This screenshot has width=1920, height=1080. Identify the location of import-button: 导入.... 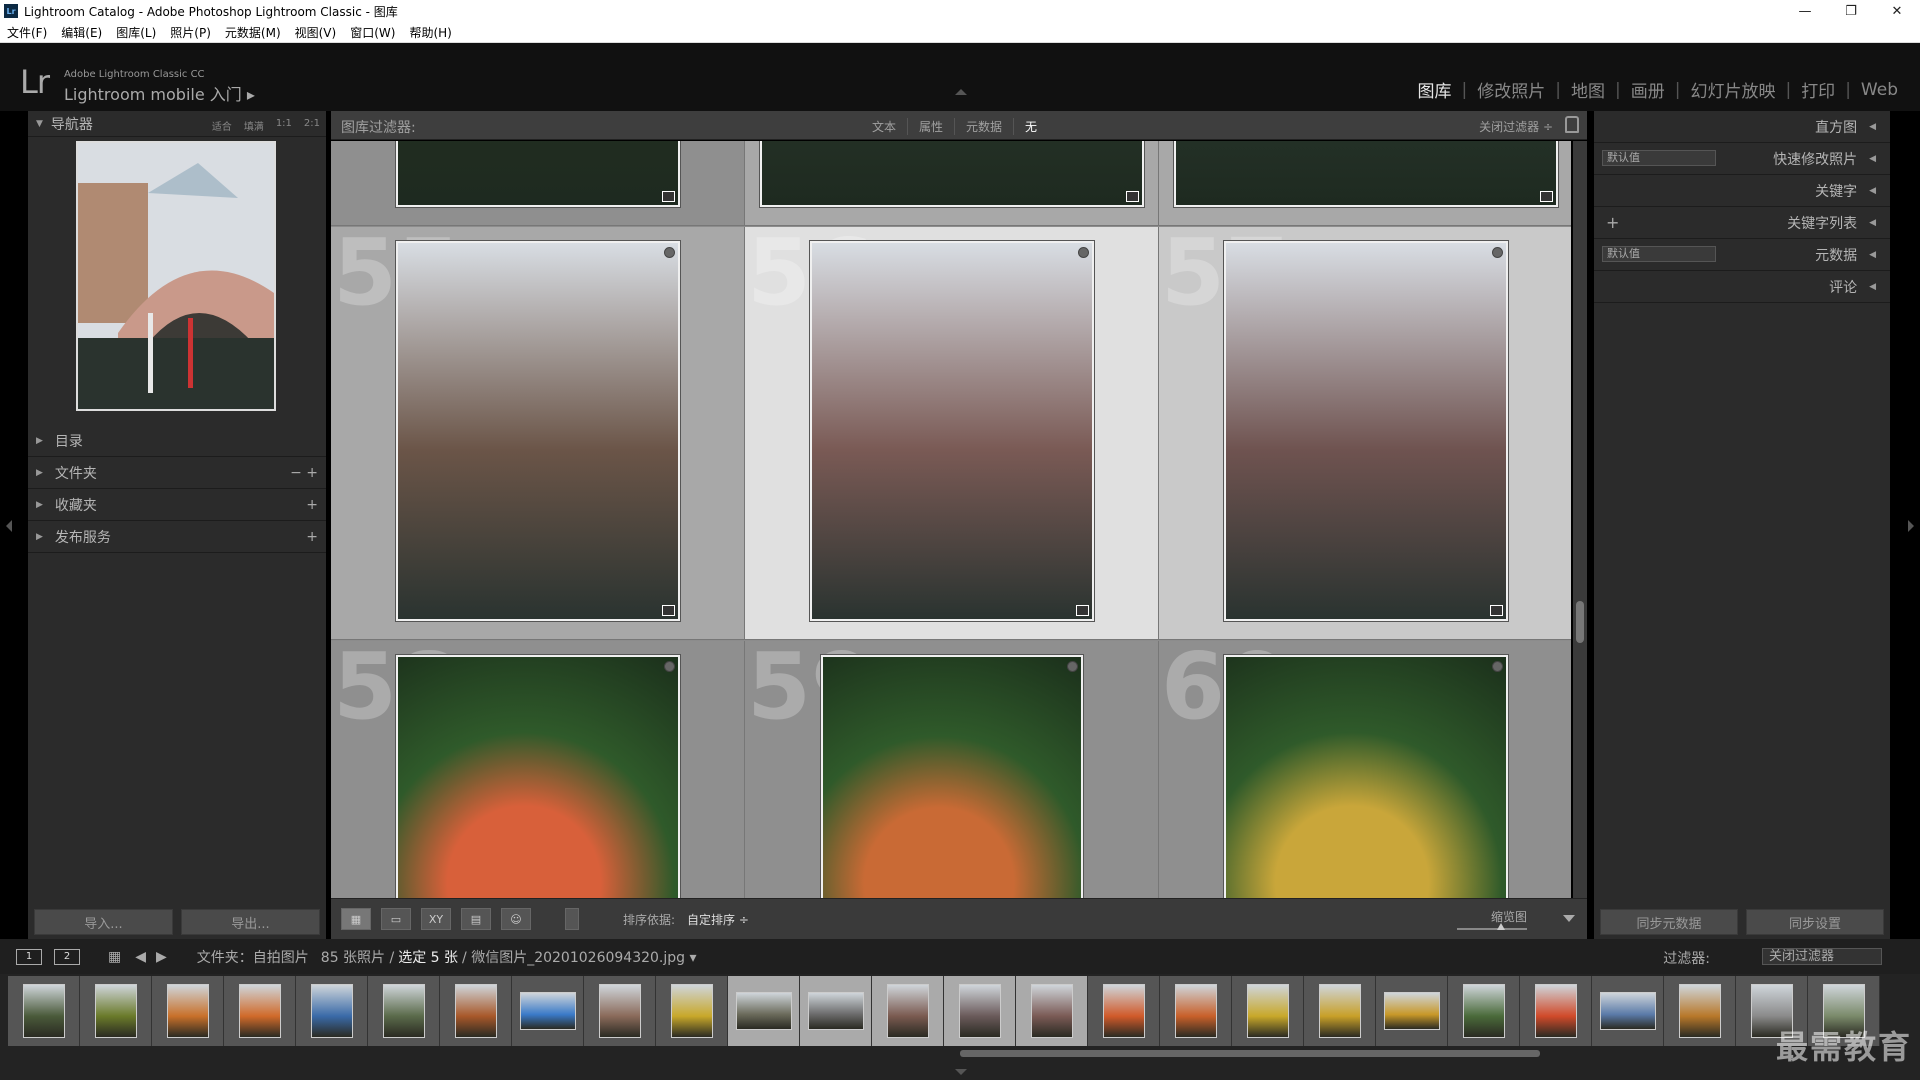
(103, 922).